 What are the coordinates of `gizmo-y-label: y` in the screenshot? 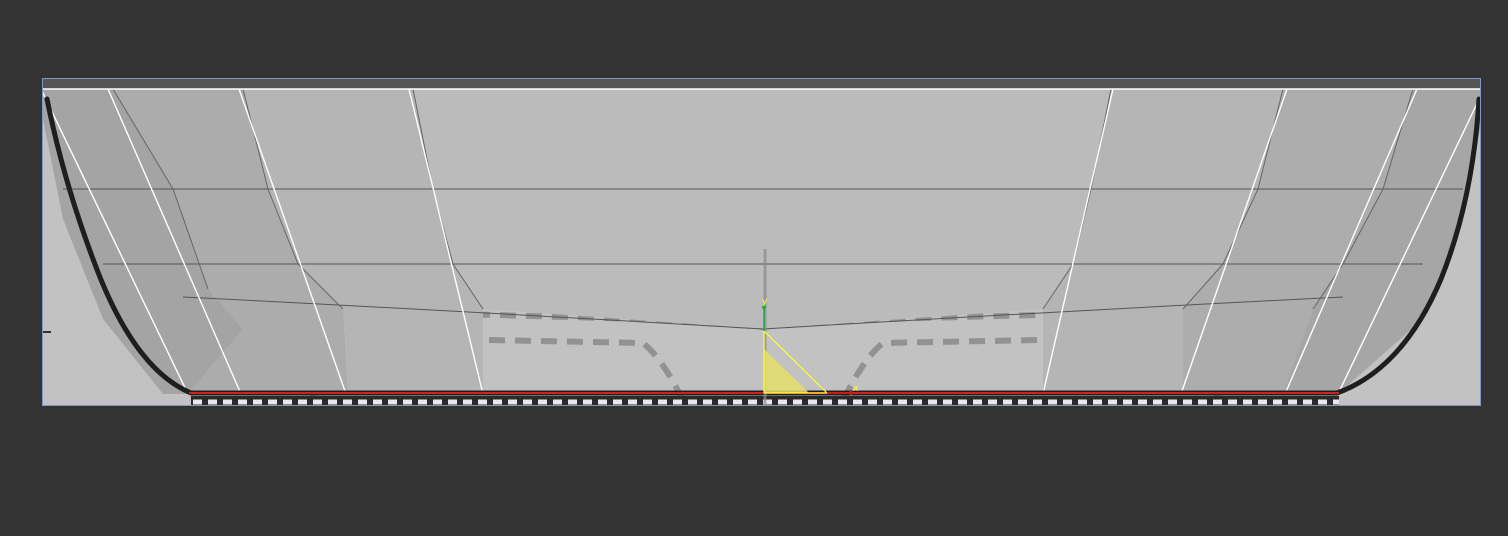 It's located at (765, 302).